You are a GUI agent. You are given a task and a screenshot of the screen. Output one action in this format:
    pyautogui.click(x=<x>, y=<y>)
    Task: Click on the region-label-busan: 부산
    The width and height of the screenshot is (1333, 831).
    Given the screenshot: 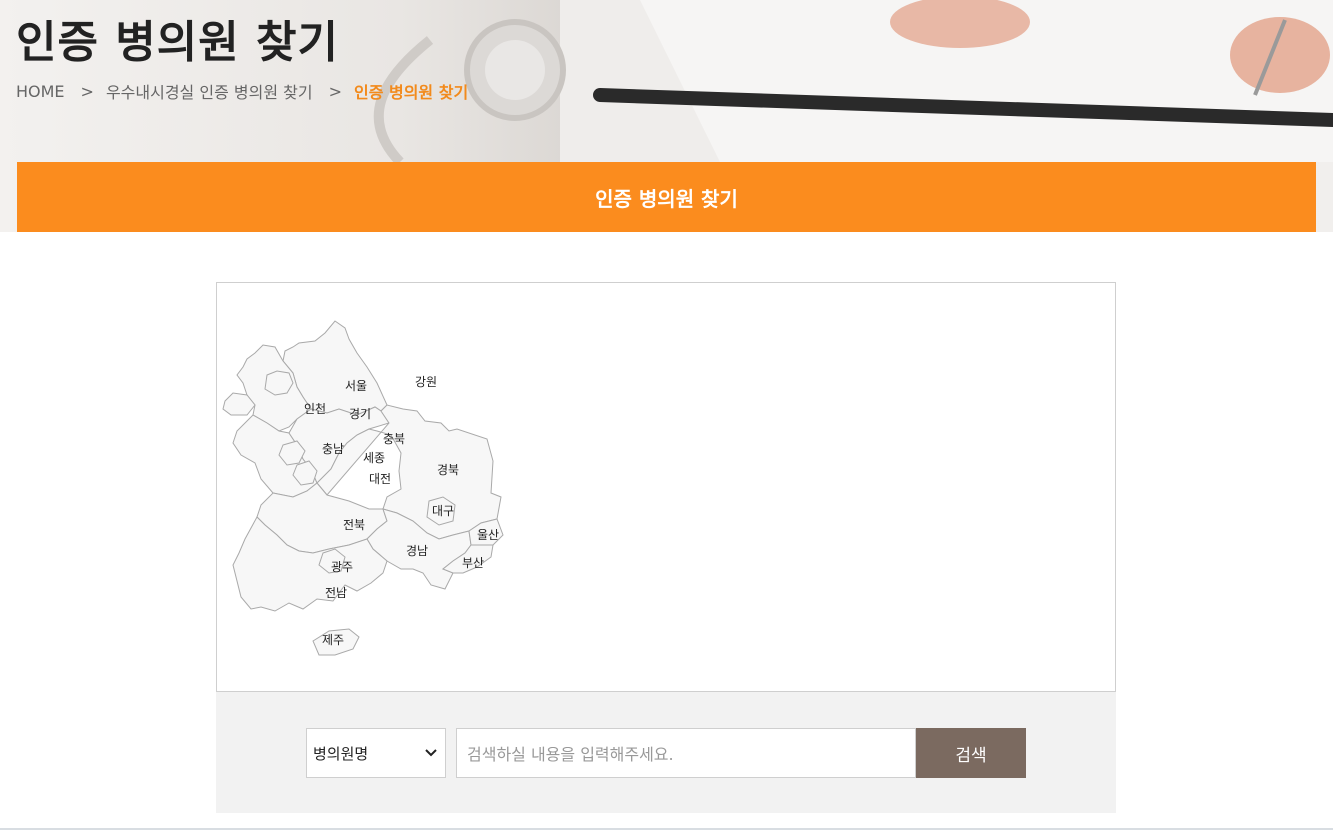 What is the action you would take?
    pyautogui.click(x=473, y=563)
    